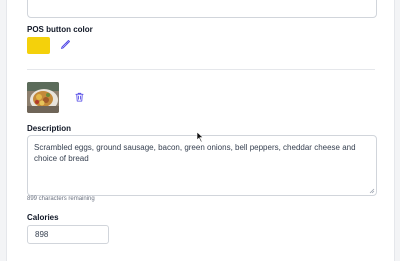  What do you see at coordinates (372, 191) in the screenshot?
I see `resize-handle-icon` at bounding box center [372, 191].